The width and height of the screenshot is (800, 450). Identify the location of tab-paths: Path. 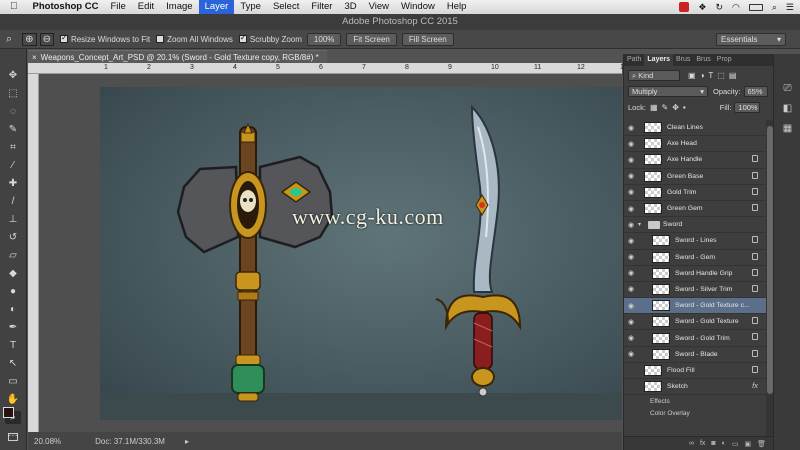
(634, 60).